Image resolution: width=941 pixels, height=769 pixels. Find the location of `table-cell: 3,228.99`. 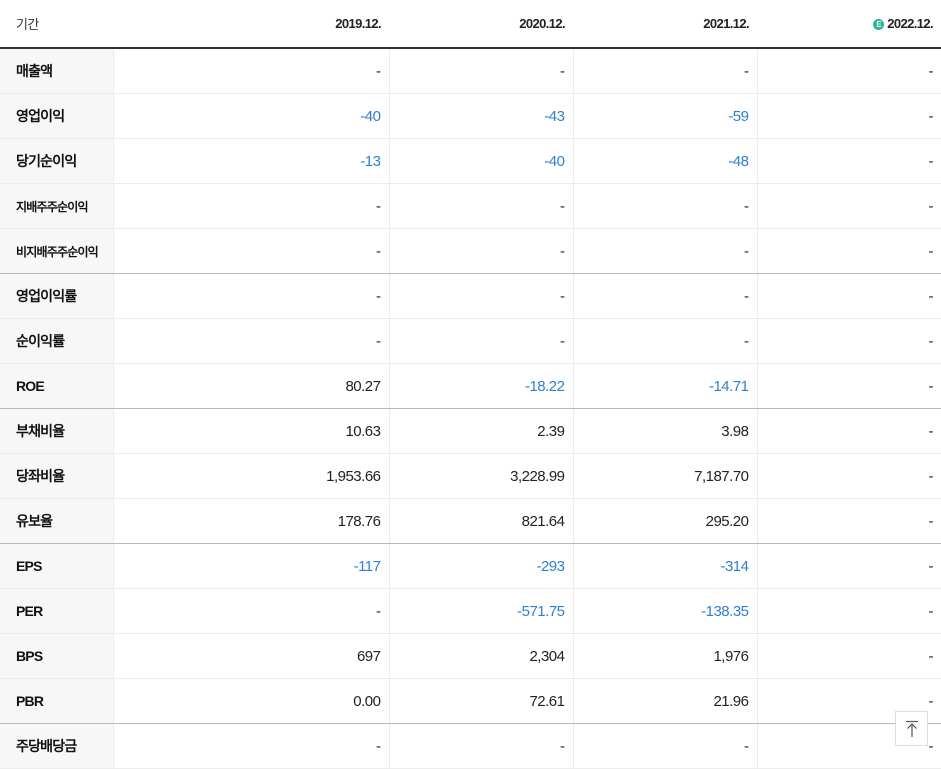

table-cell: 3,228.99 is located at coordinates (480, 476).